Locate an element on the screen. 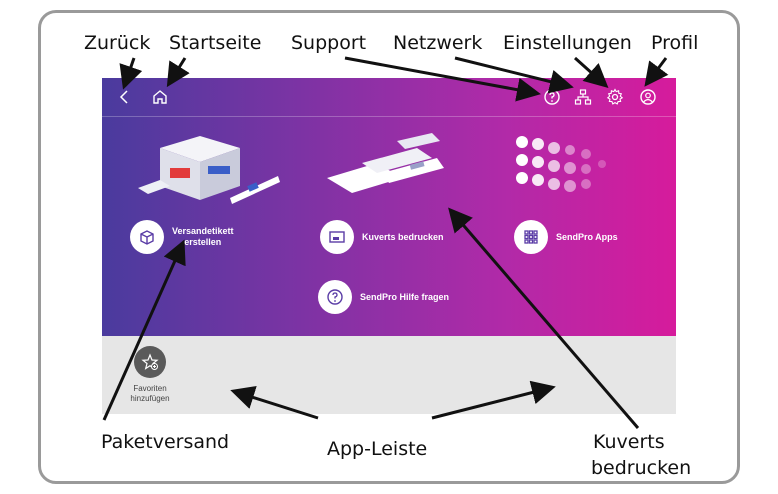  print-envelopes-tile: Kuverts bedrucken is located at coordinates (382, 237).